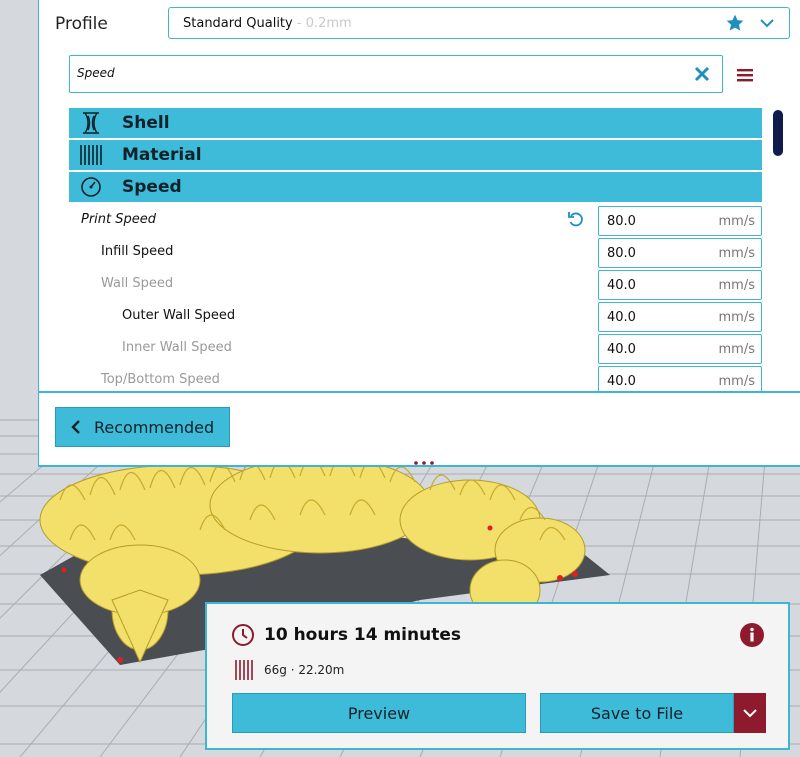 This screenshot has height=757, width=800. What do you see at coordinates (745, 76) in the screenshot?
I see `menu-icon` at bounding box center [745, 76].